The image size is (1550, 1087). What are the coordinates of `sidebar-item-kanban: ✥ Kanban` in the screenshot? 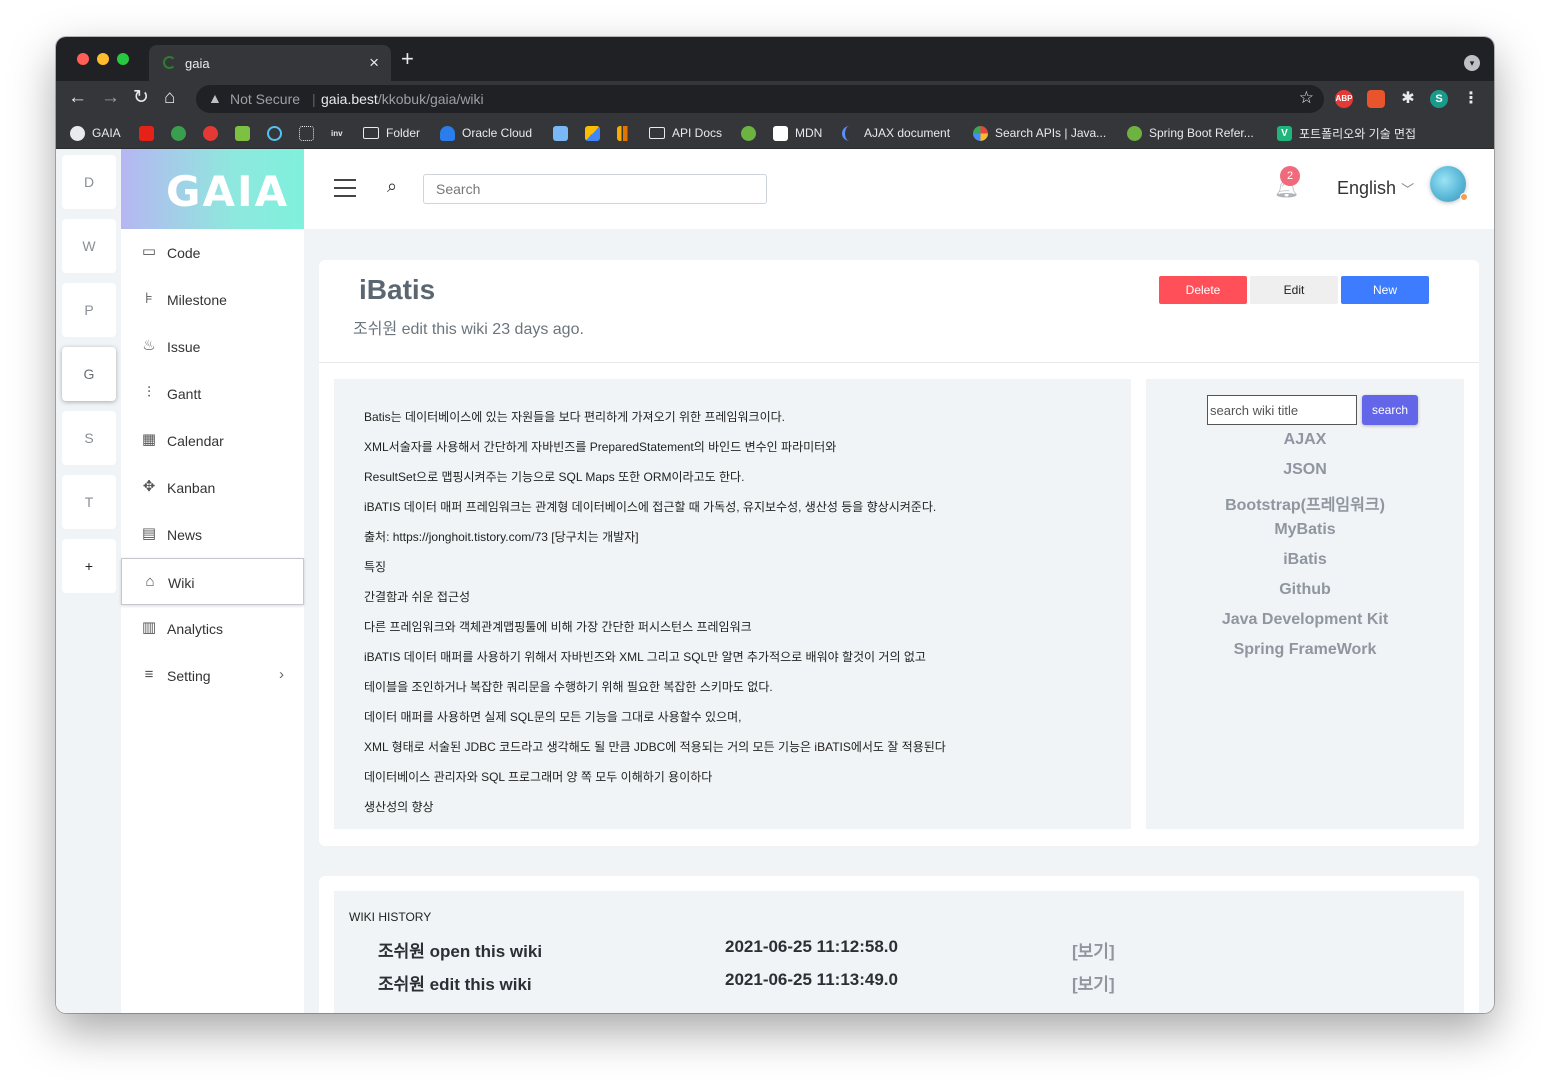 It's located at (212, 487).